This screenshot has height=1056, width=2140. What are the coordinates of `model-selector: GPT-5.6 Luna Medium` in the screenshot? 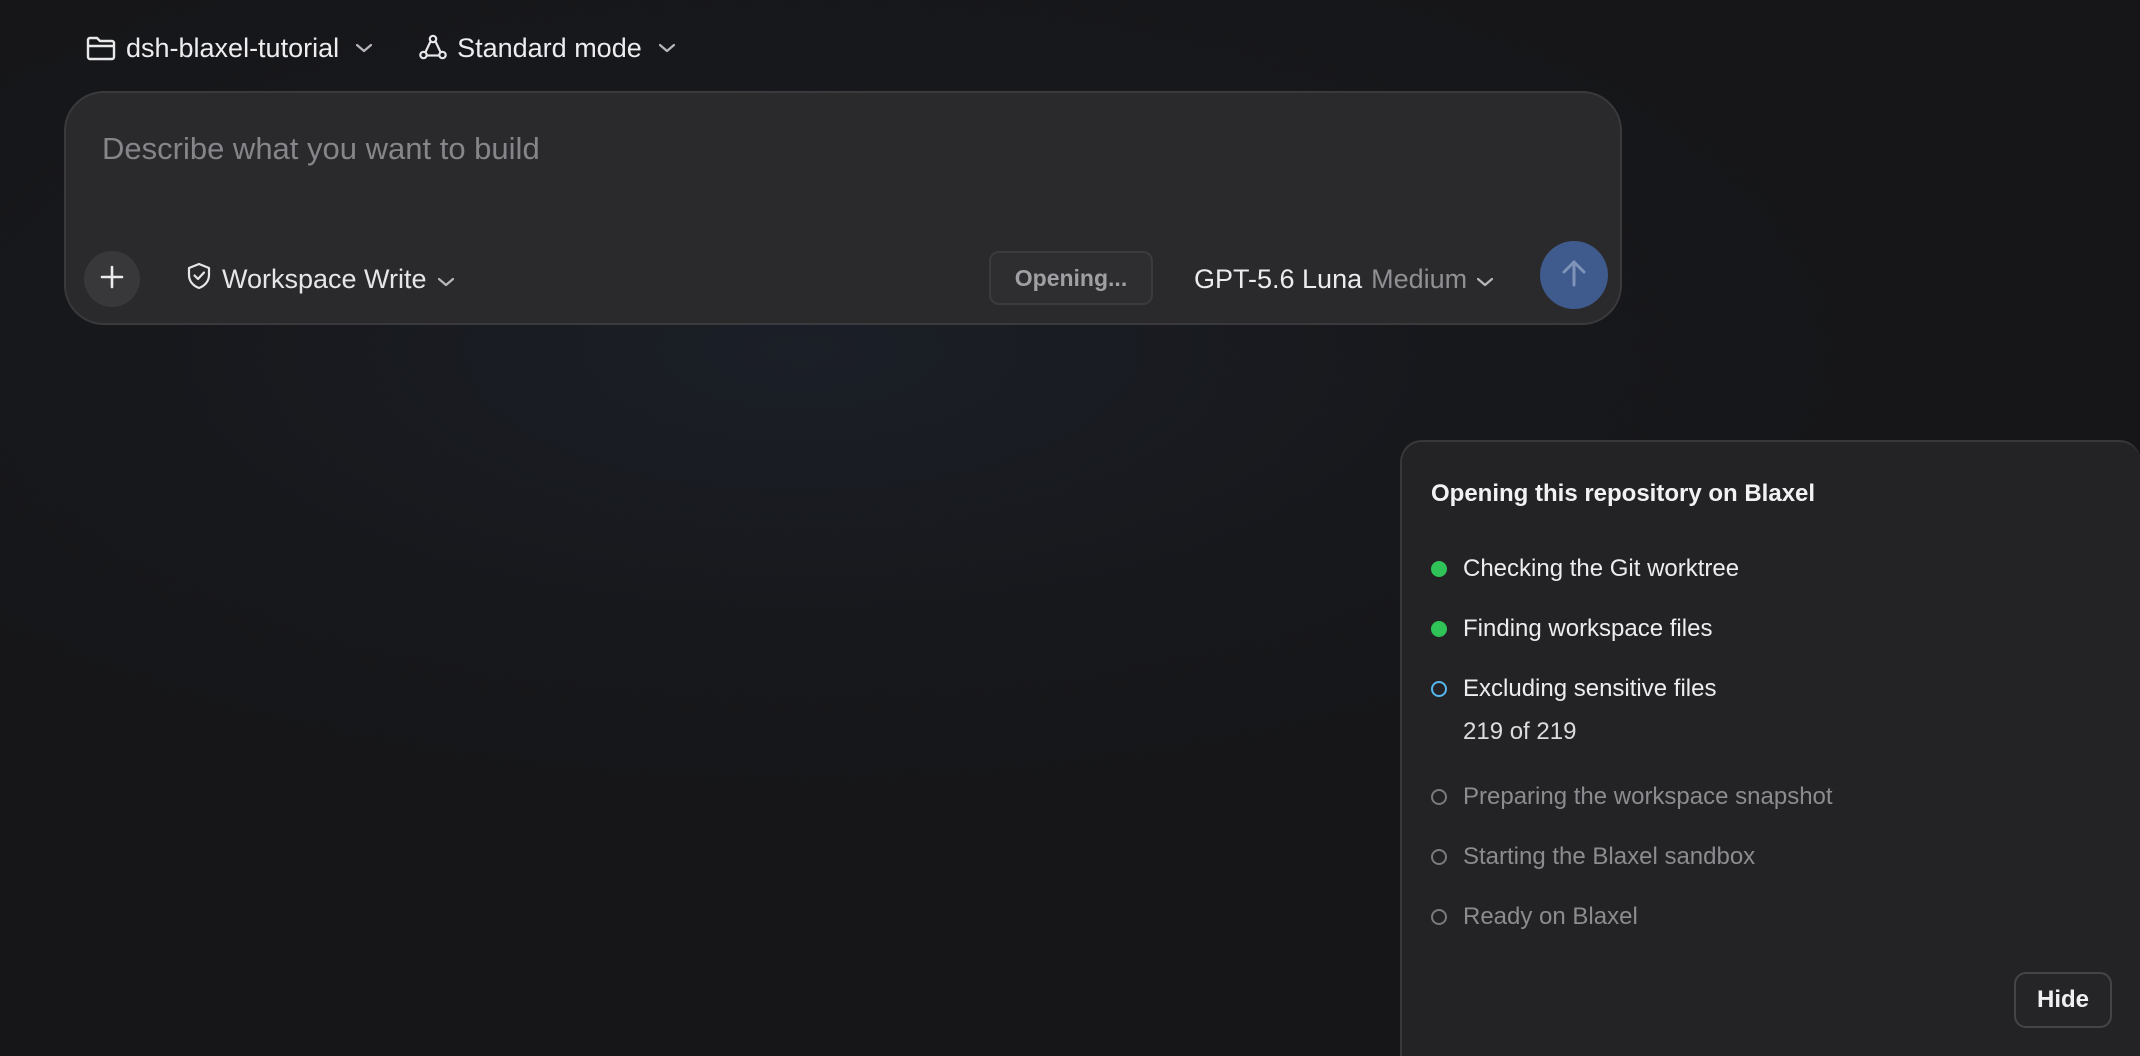 It's located at (1344, 279).